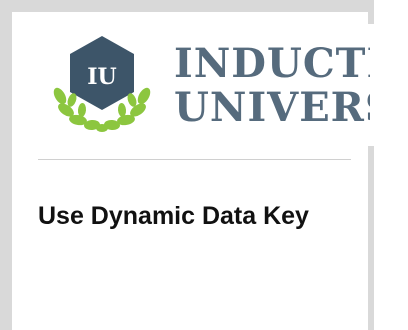 Image resolution: width=408 pixels, height=330 pixels. What do you see at coordinates (371, 12) in the screenshot?
I see `frame-border-right-top` at bounding box center [371, 12].